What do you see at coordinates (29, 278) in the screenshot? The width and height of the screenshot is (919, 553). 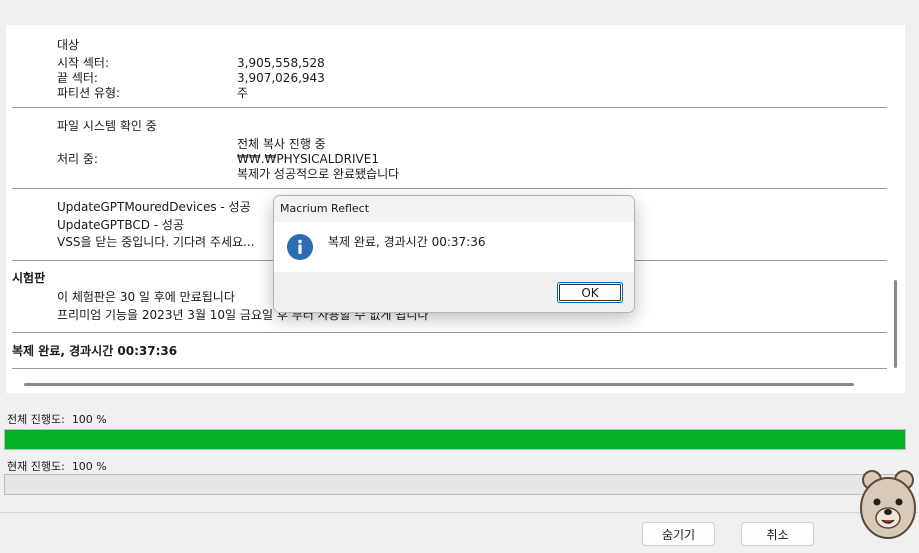 I see `trial-heading: 시험판` at bounding box center [29, 278].